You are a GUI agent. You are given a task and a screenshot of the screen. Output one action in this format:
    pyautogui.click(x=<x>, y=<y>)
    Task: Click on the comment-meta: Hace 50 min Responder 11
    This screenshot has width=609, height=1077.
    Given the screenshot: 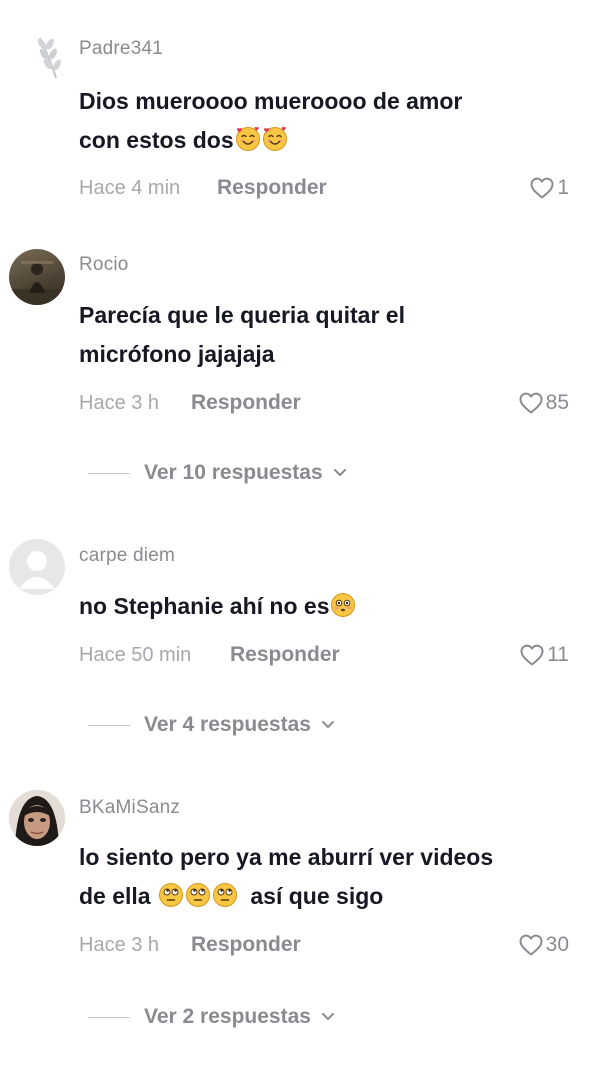 What is the action you would take?
    pyautogui.click(x=324, y=655)
    